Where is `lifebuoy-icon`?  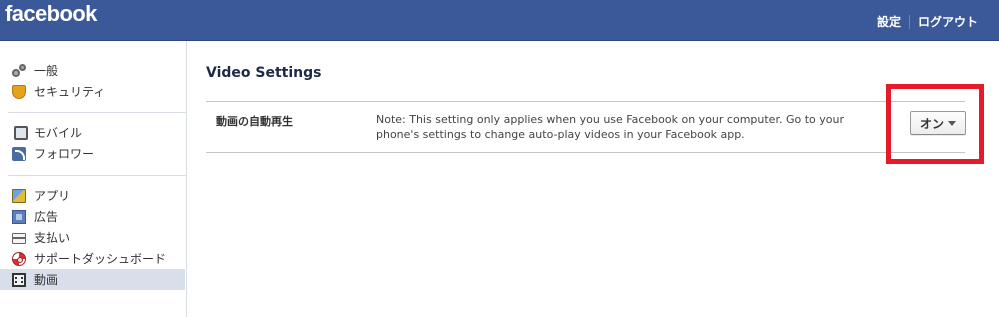 lifebuoy-icon is located at coordinates (19, 258).